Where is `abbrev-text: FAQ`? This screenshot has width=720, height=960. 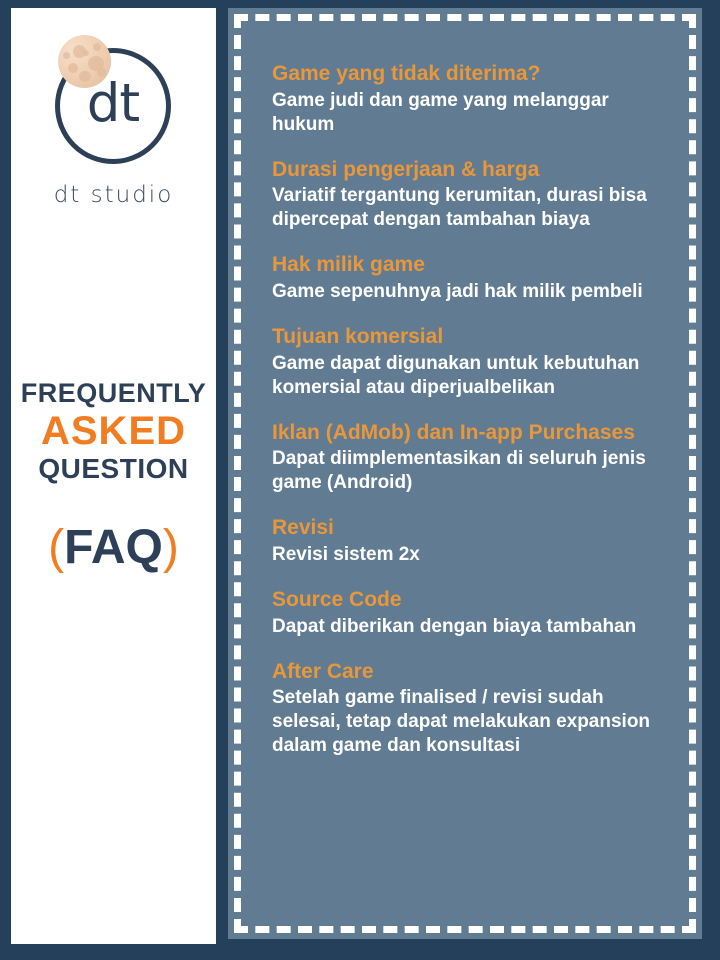 abbrev-text: FAQ is located at coordinates (113, 547).